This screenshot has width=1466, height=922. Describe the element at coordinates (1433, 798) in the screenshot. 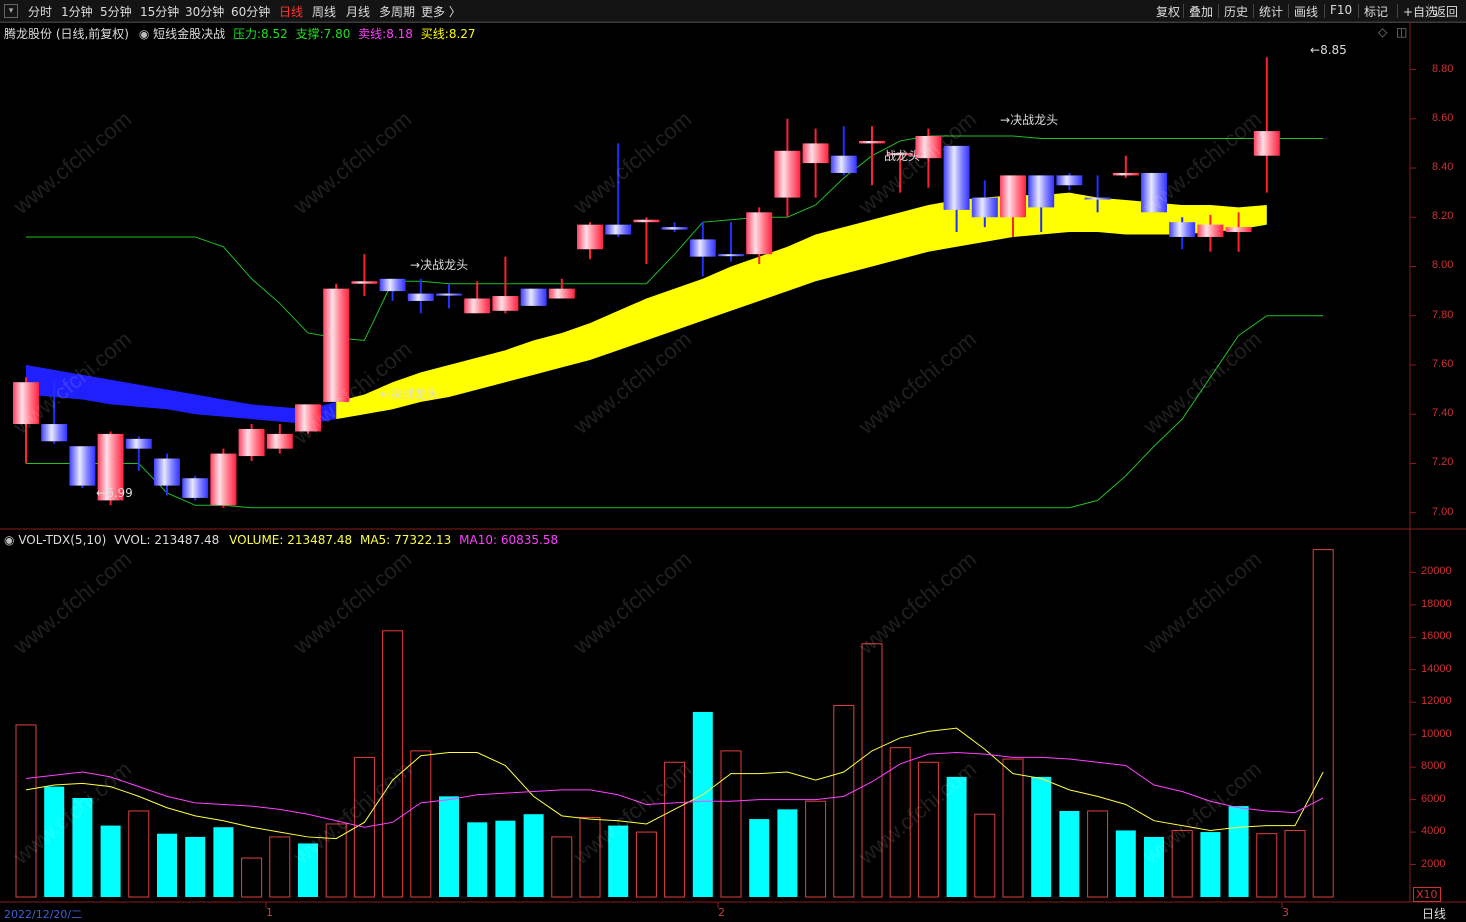

I see `volume-tick-label: 6000` at that location.